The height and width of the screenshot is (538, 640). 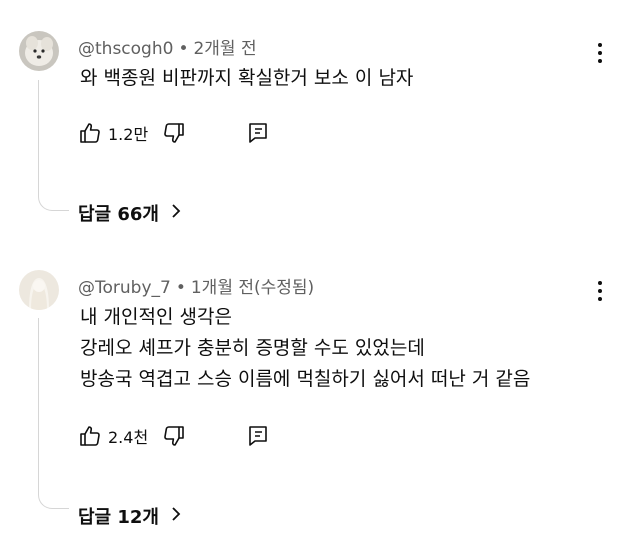 I want to click on replies-count: 답글 12개, so click(x=118, y=517).